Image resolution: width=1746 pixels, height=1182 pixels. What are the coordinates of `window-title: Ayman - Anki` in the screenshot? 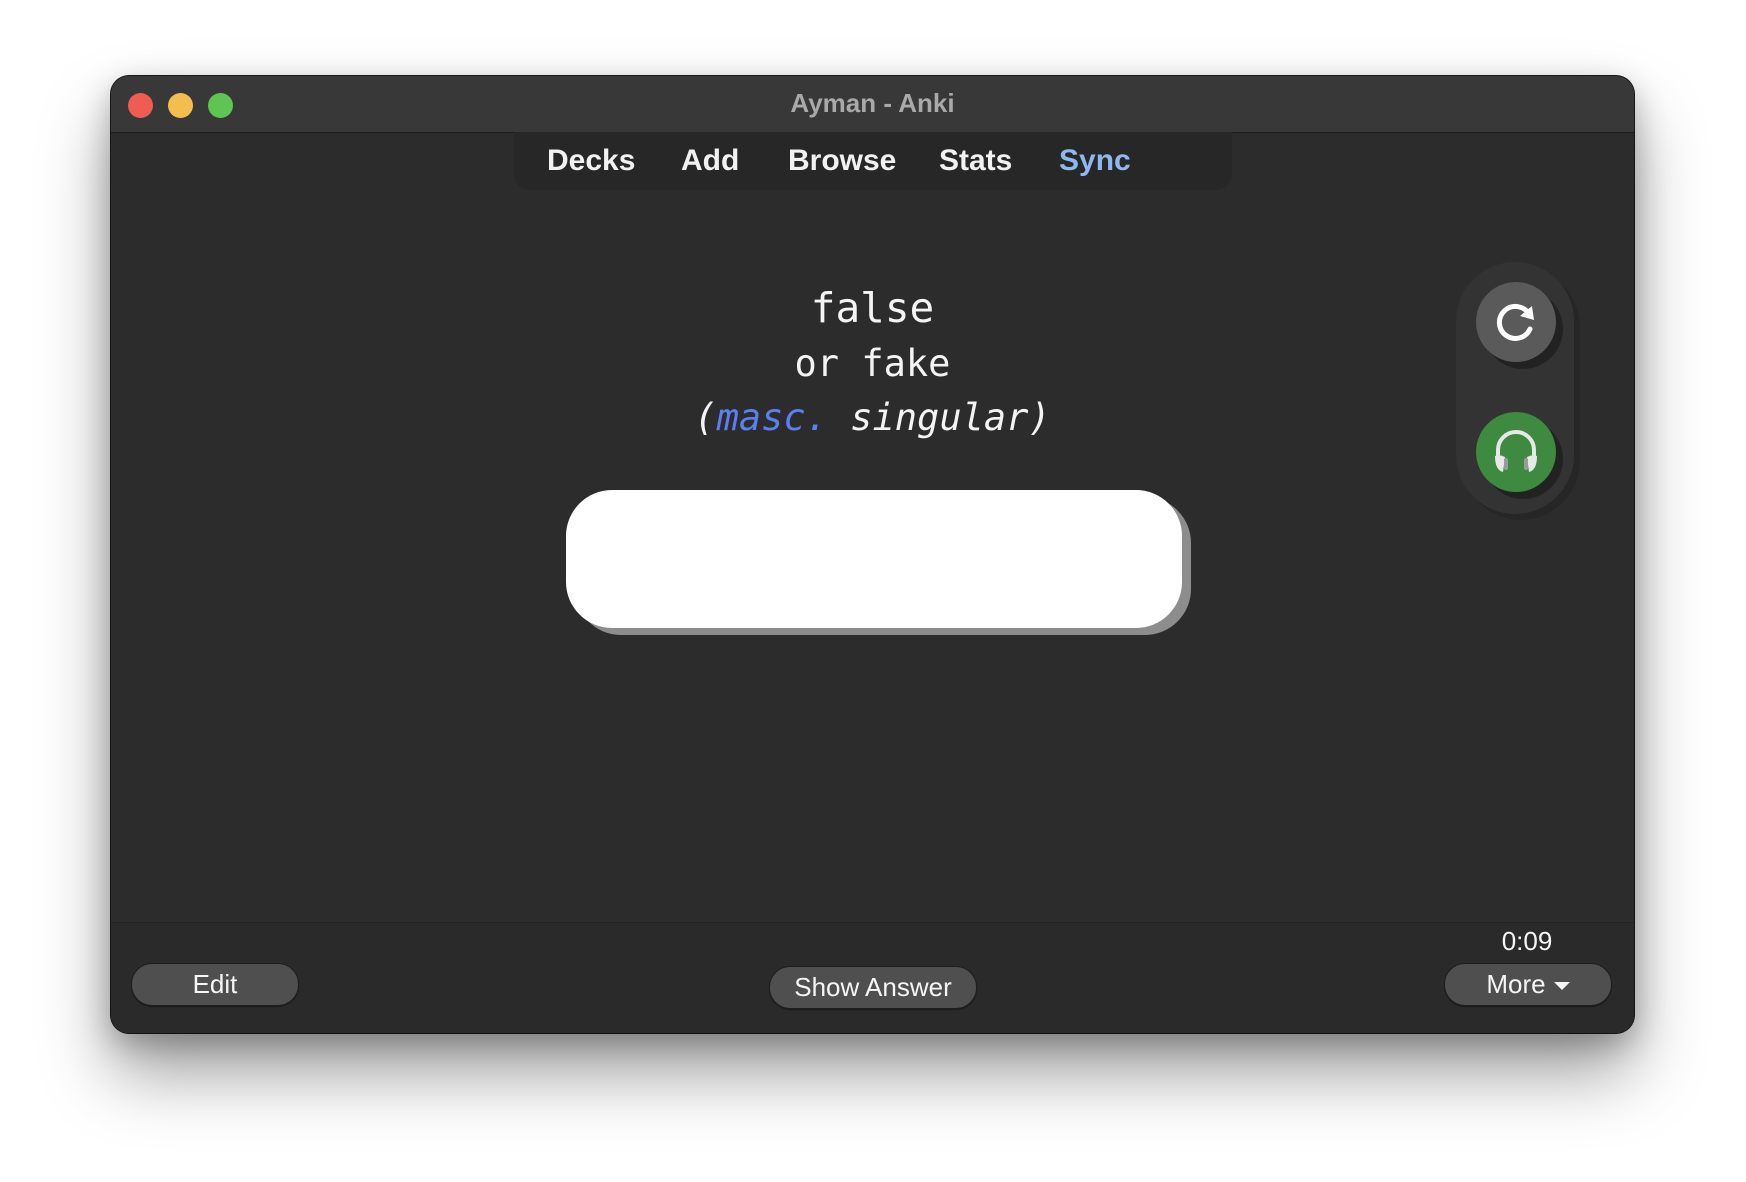 It's located at (872, 103).